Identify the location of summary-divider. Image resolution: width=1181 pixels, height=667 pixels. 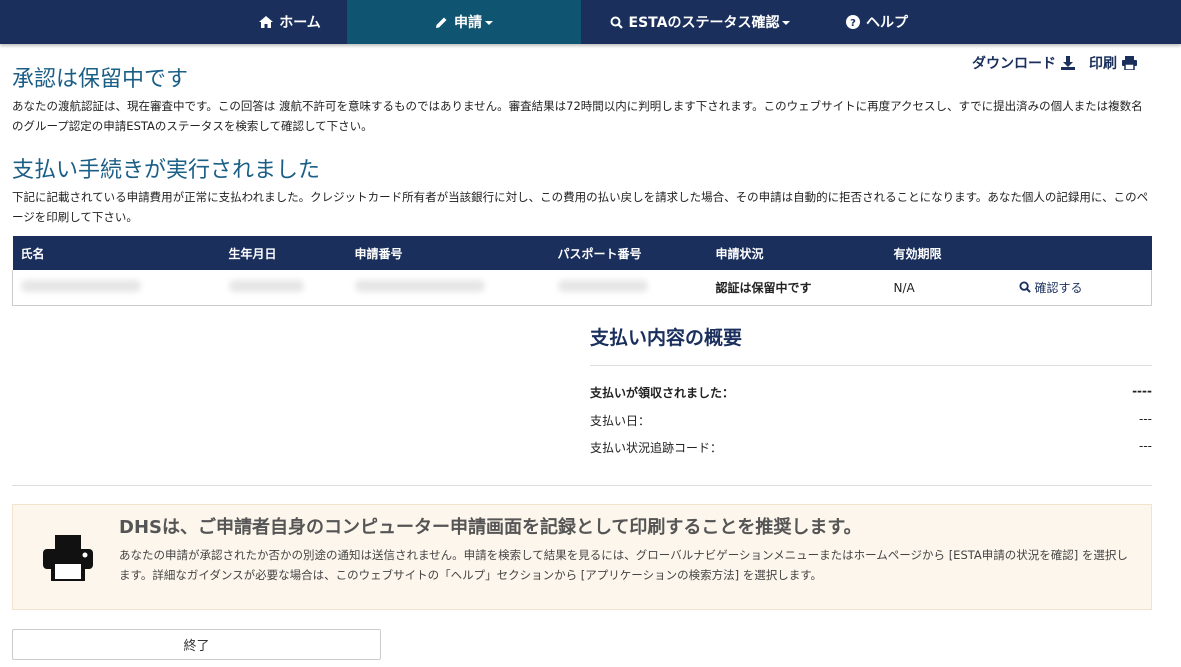
(871, 365).